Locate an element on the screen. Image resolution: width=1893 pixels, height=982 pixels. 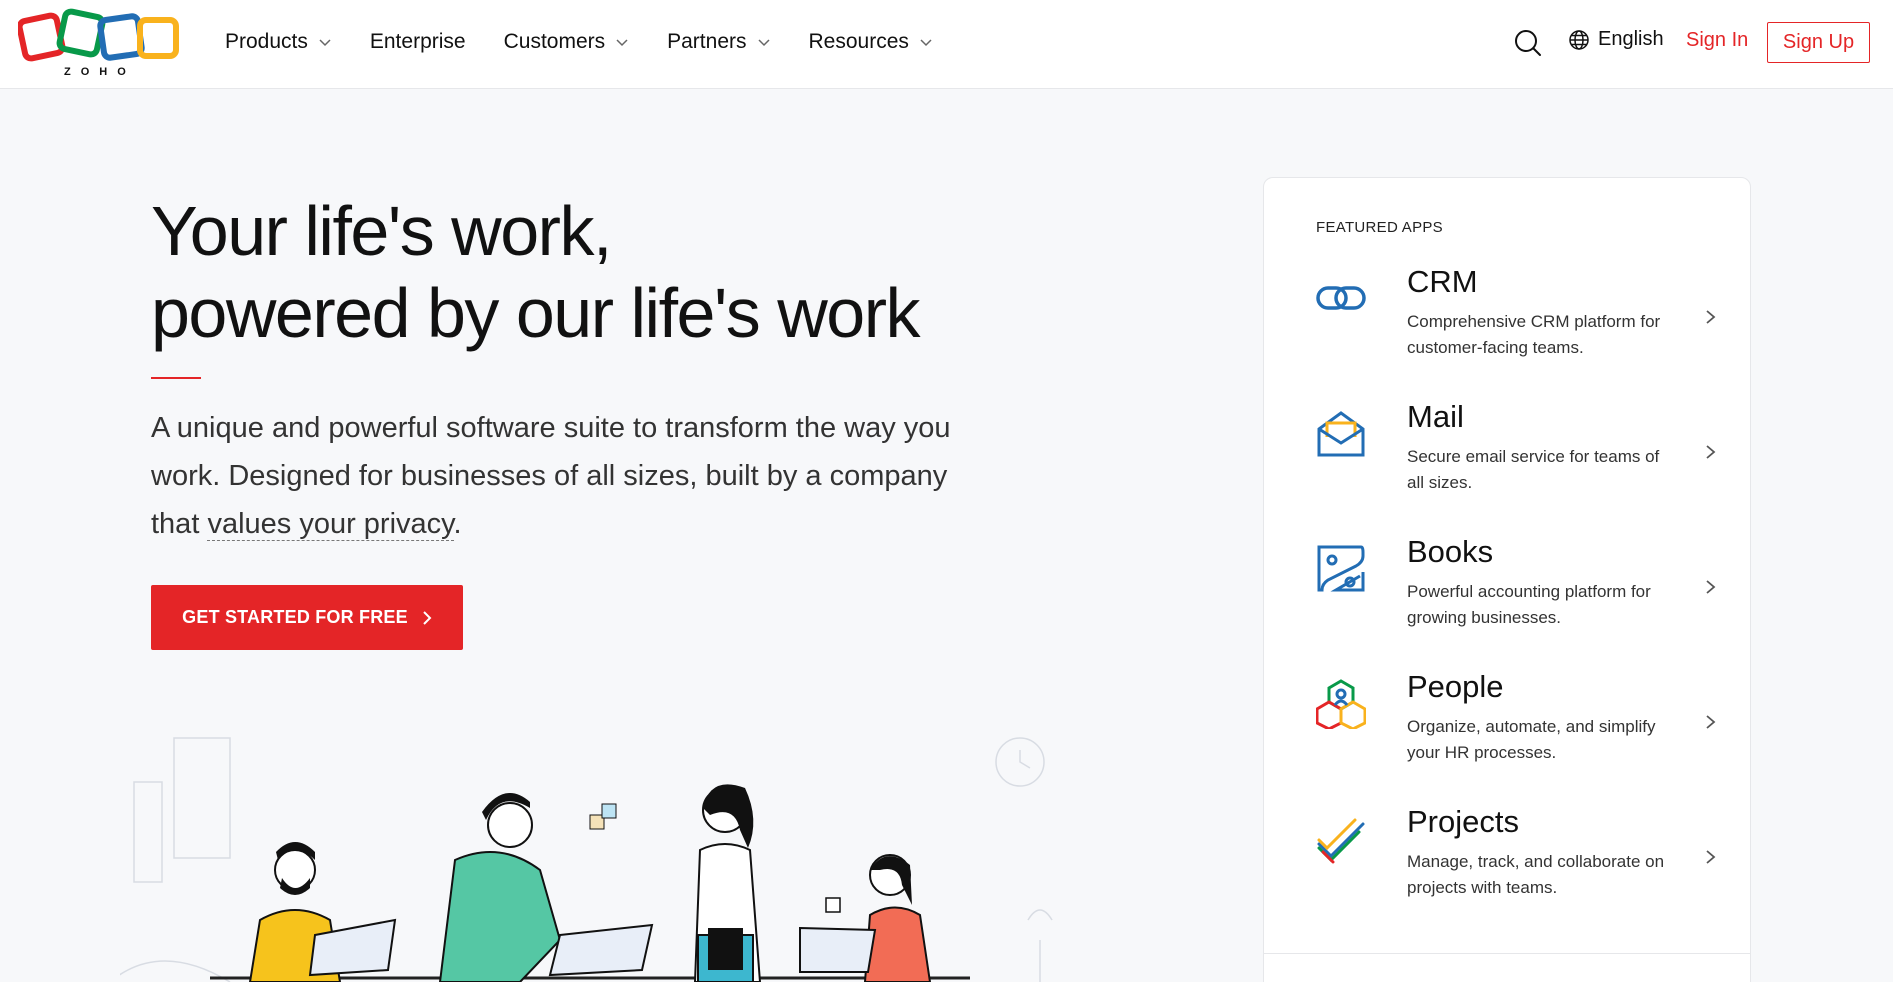
nav-partners: Partners is located at coordinates (718, 42).